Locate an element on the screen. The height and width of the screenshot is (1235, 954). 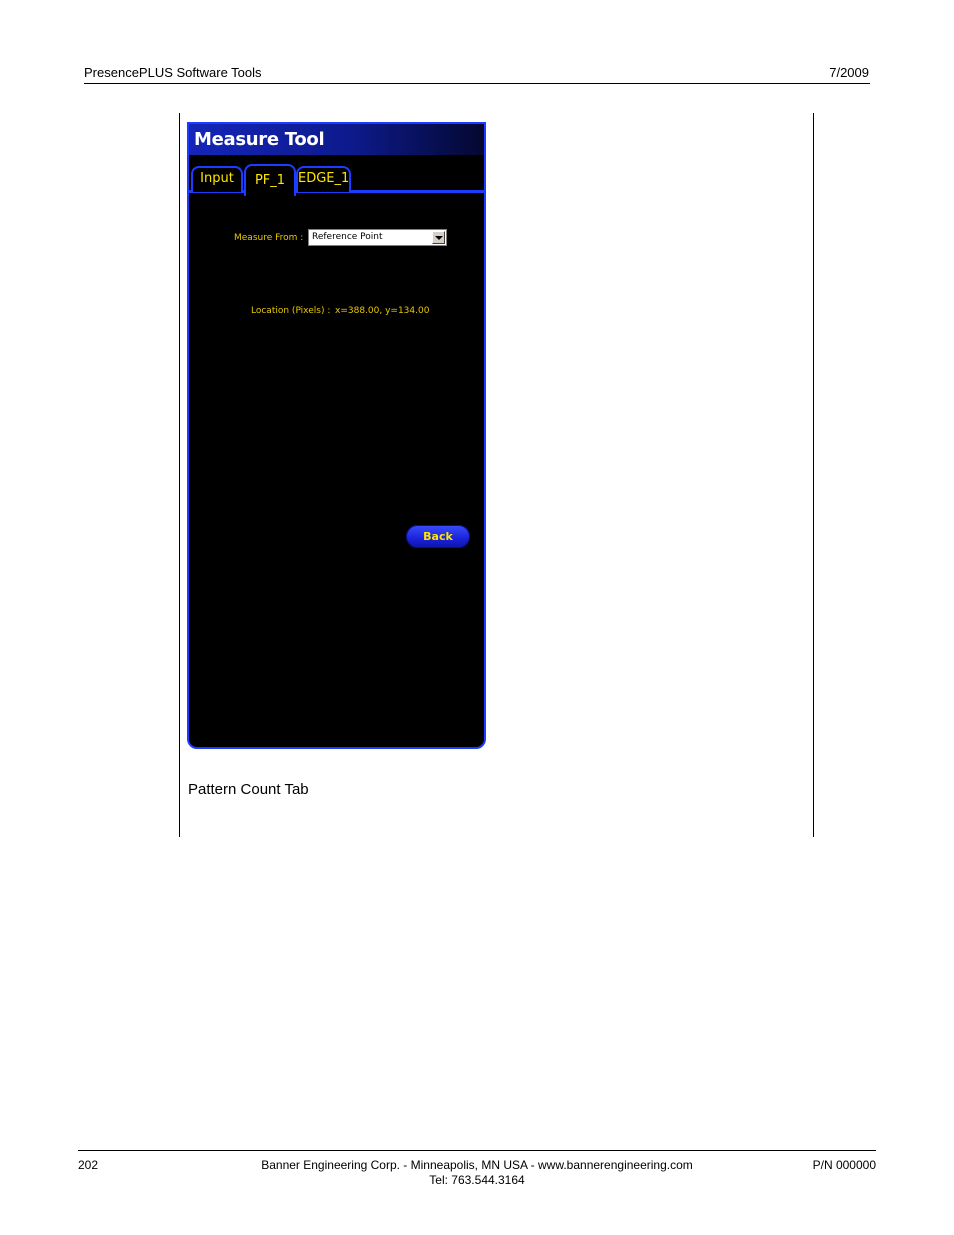
tab-input-label: Input is located at coordinates (217, 178).